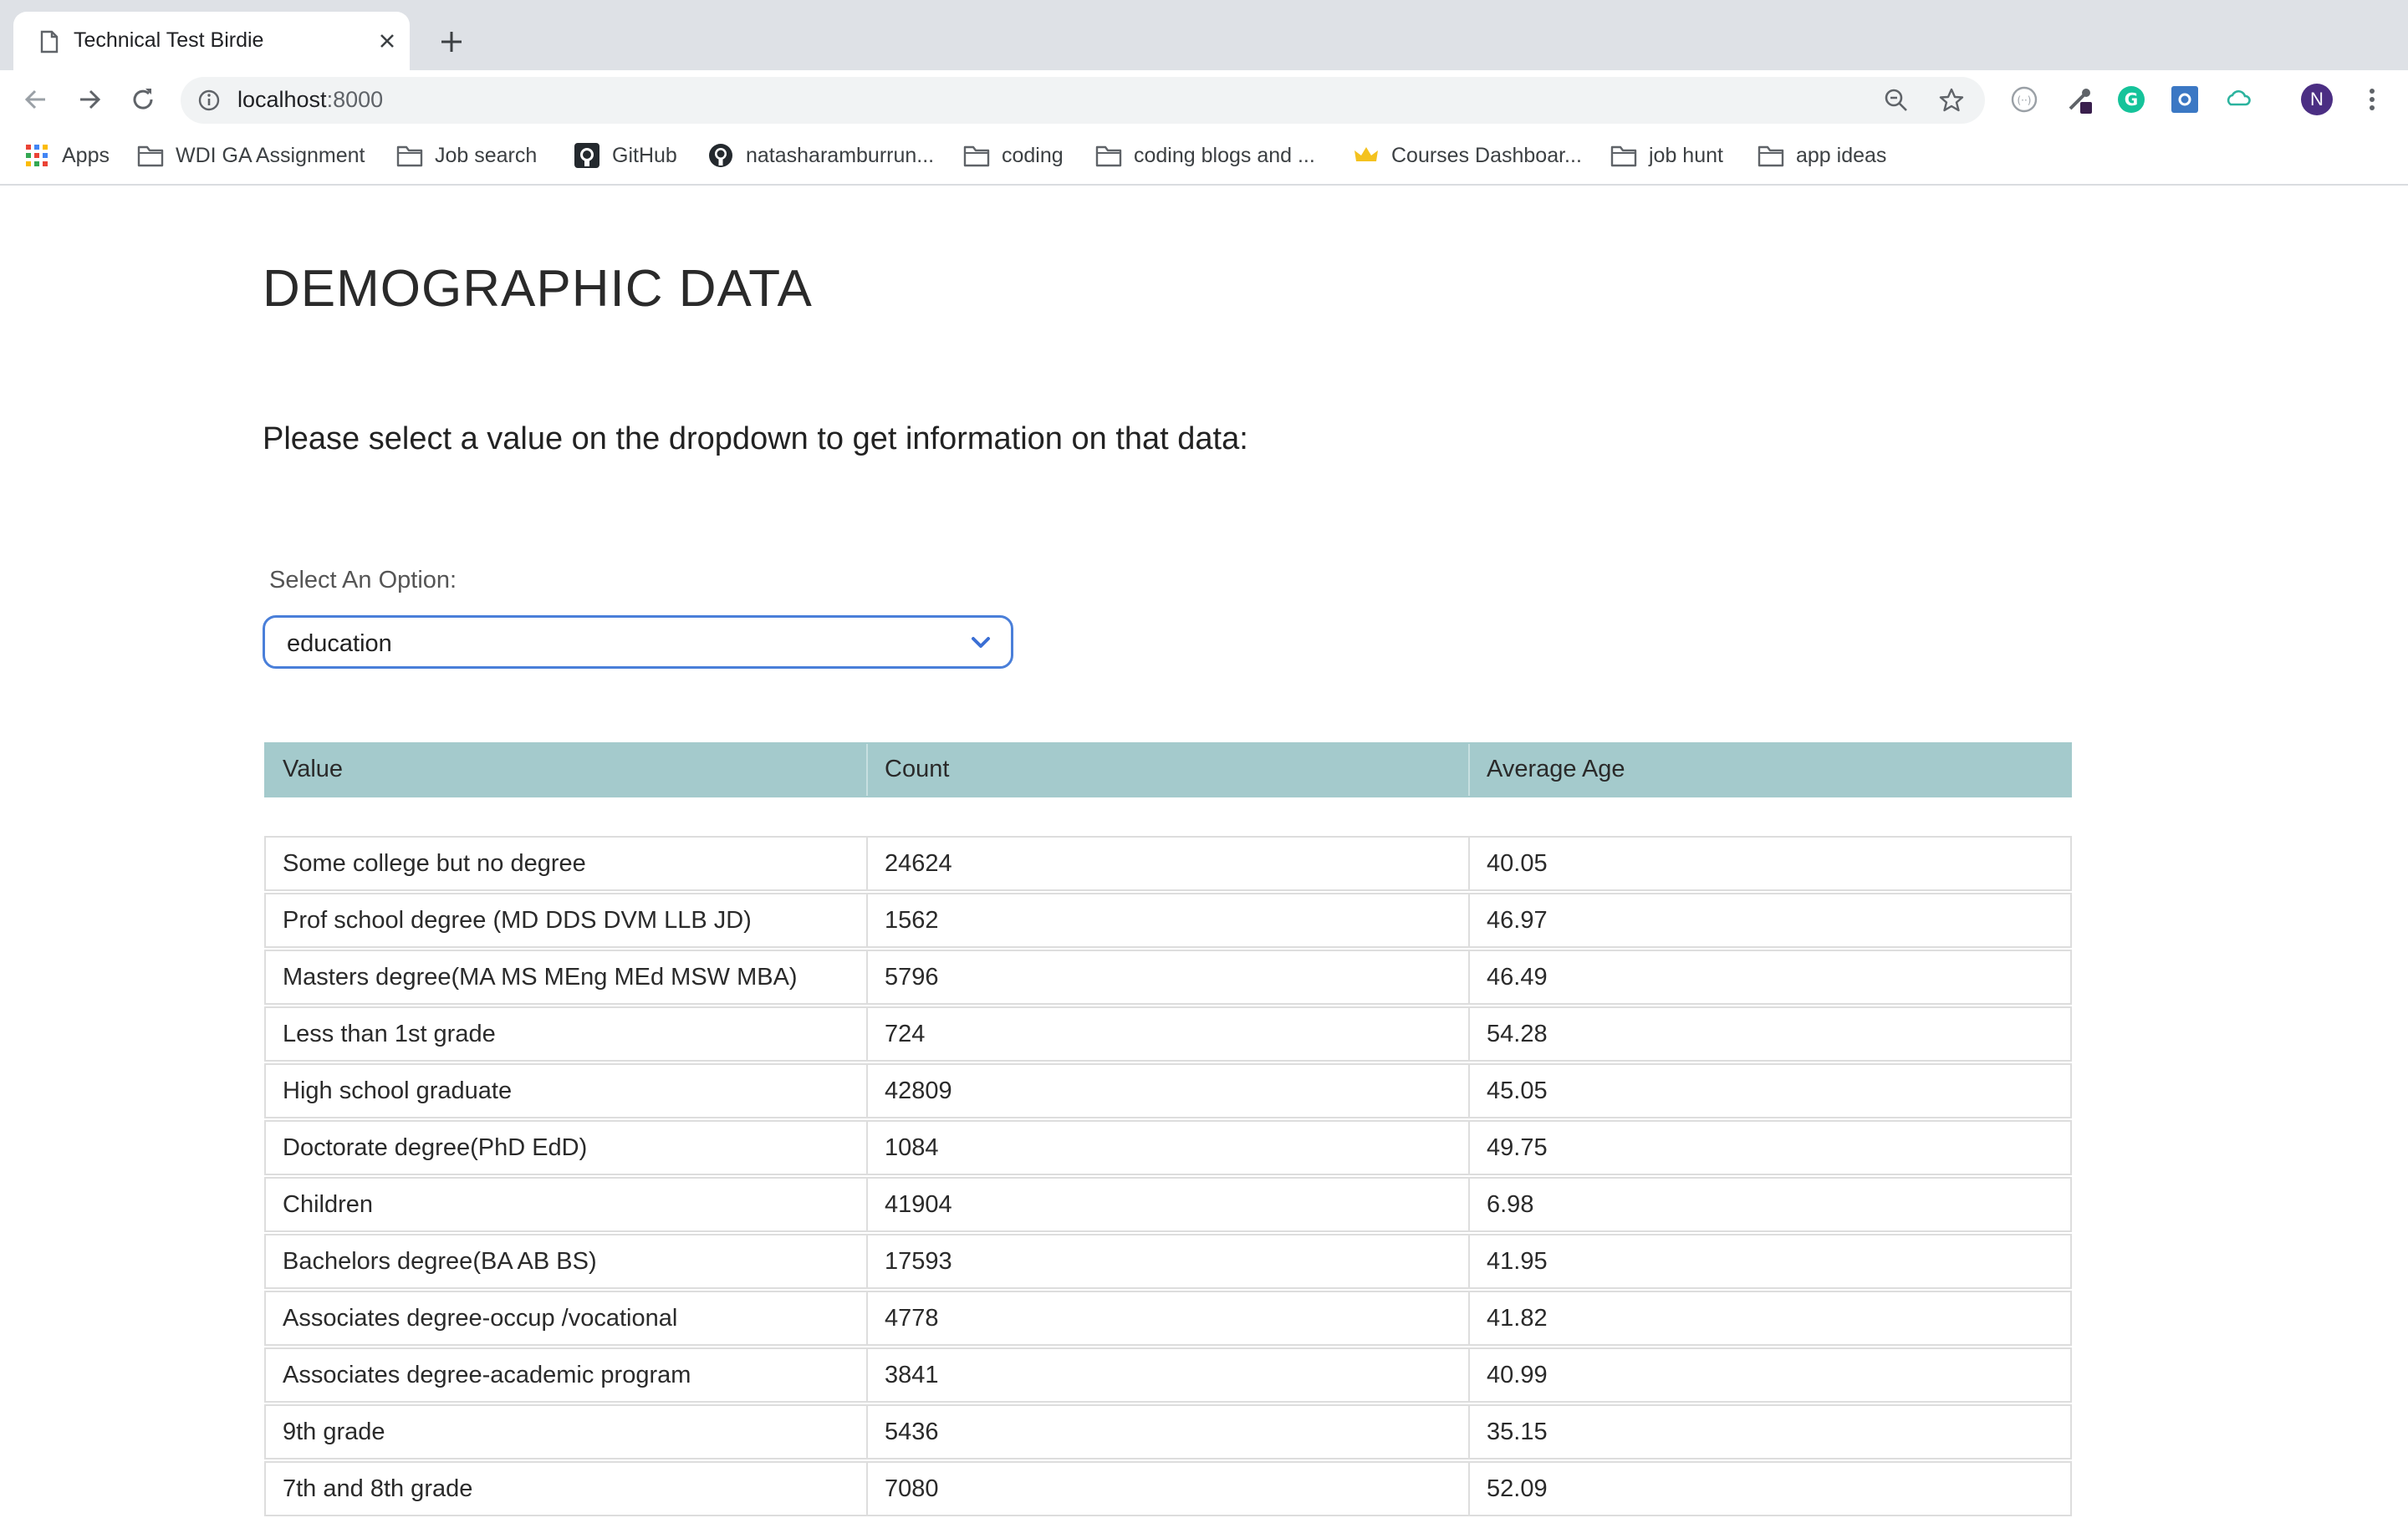 The image size is (2408, 1518). What do you see at coordinates (440, 1261) in the screenshot?
I see `cell-value: Bachelors degree(BA AB BS)` at bounding box center [440, 1261].